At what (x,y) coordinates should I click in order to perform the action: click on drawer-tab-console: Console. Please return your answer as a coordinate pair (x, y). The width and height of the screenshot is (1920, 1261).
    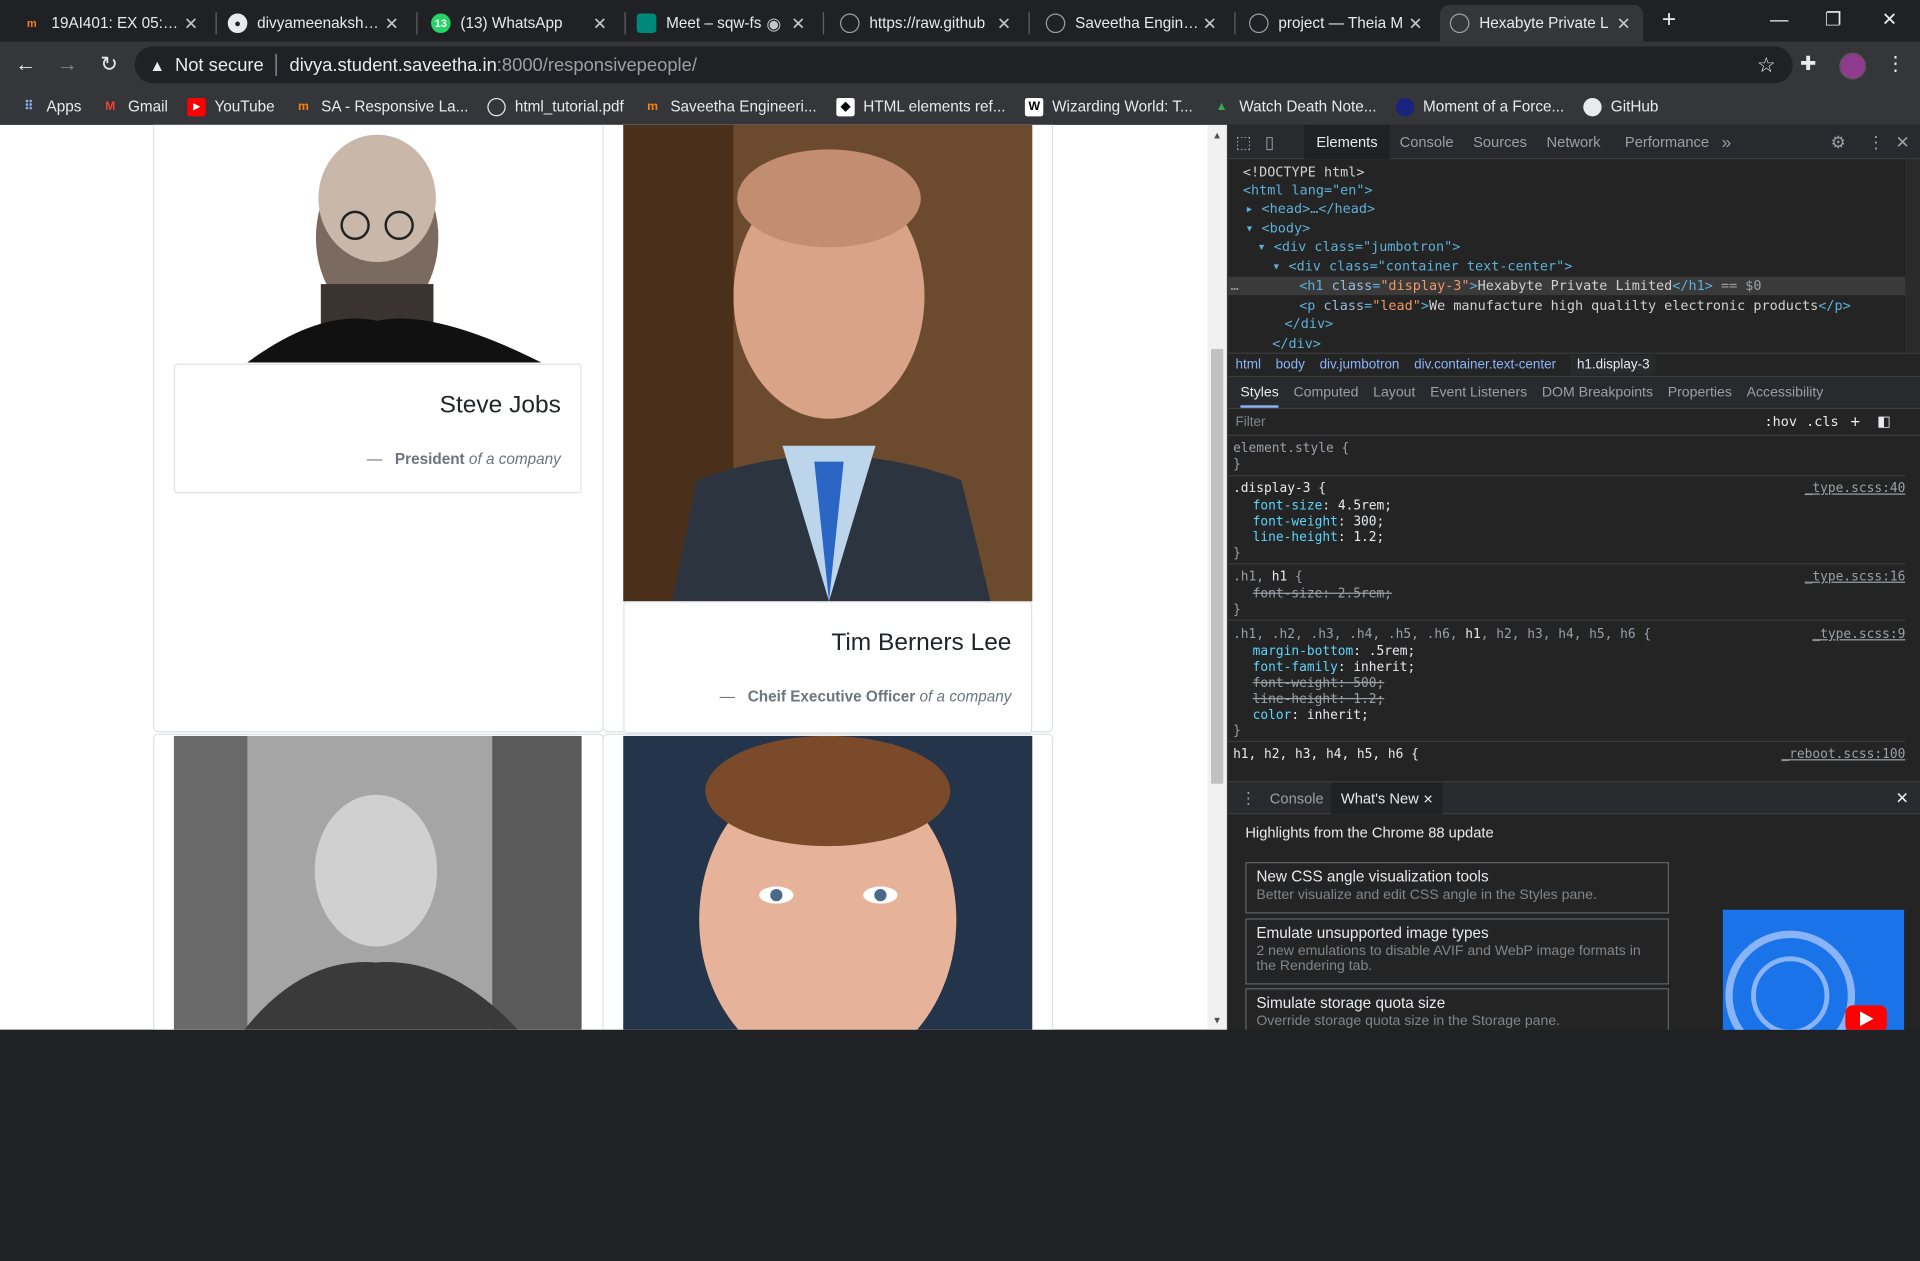
    Looking at the image, I should click on (1297, 798).